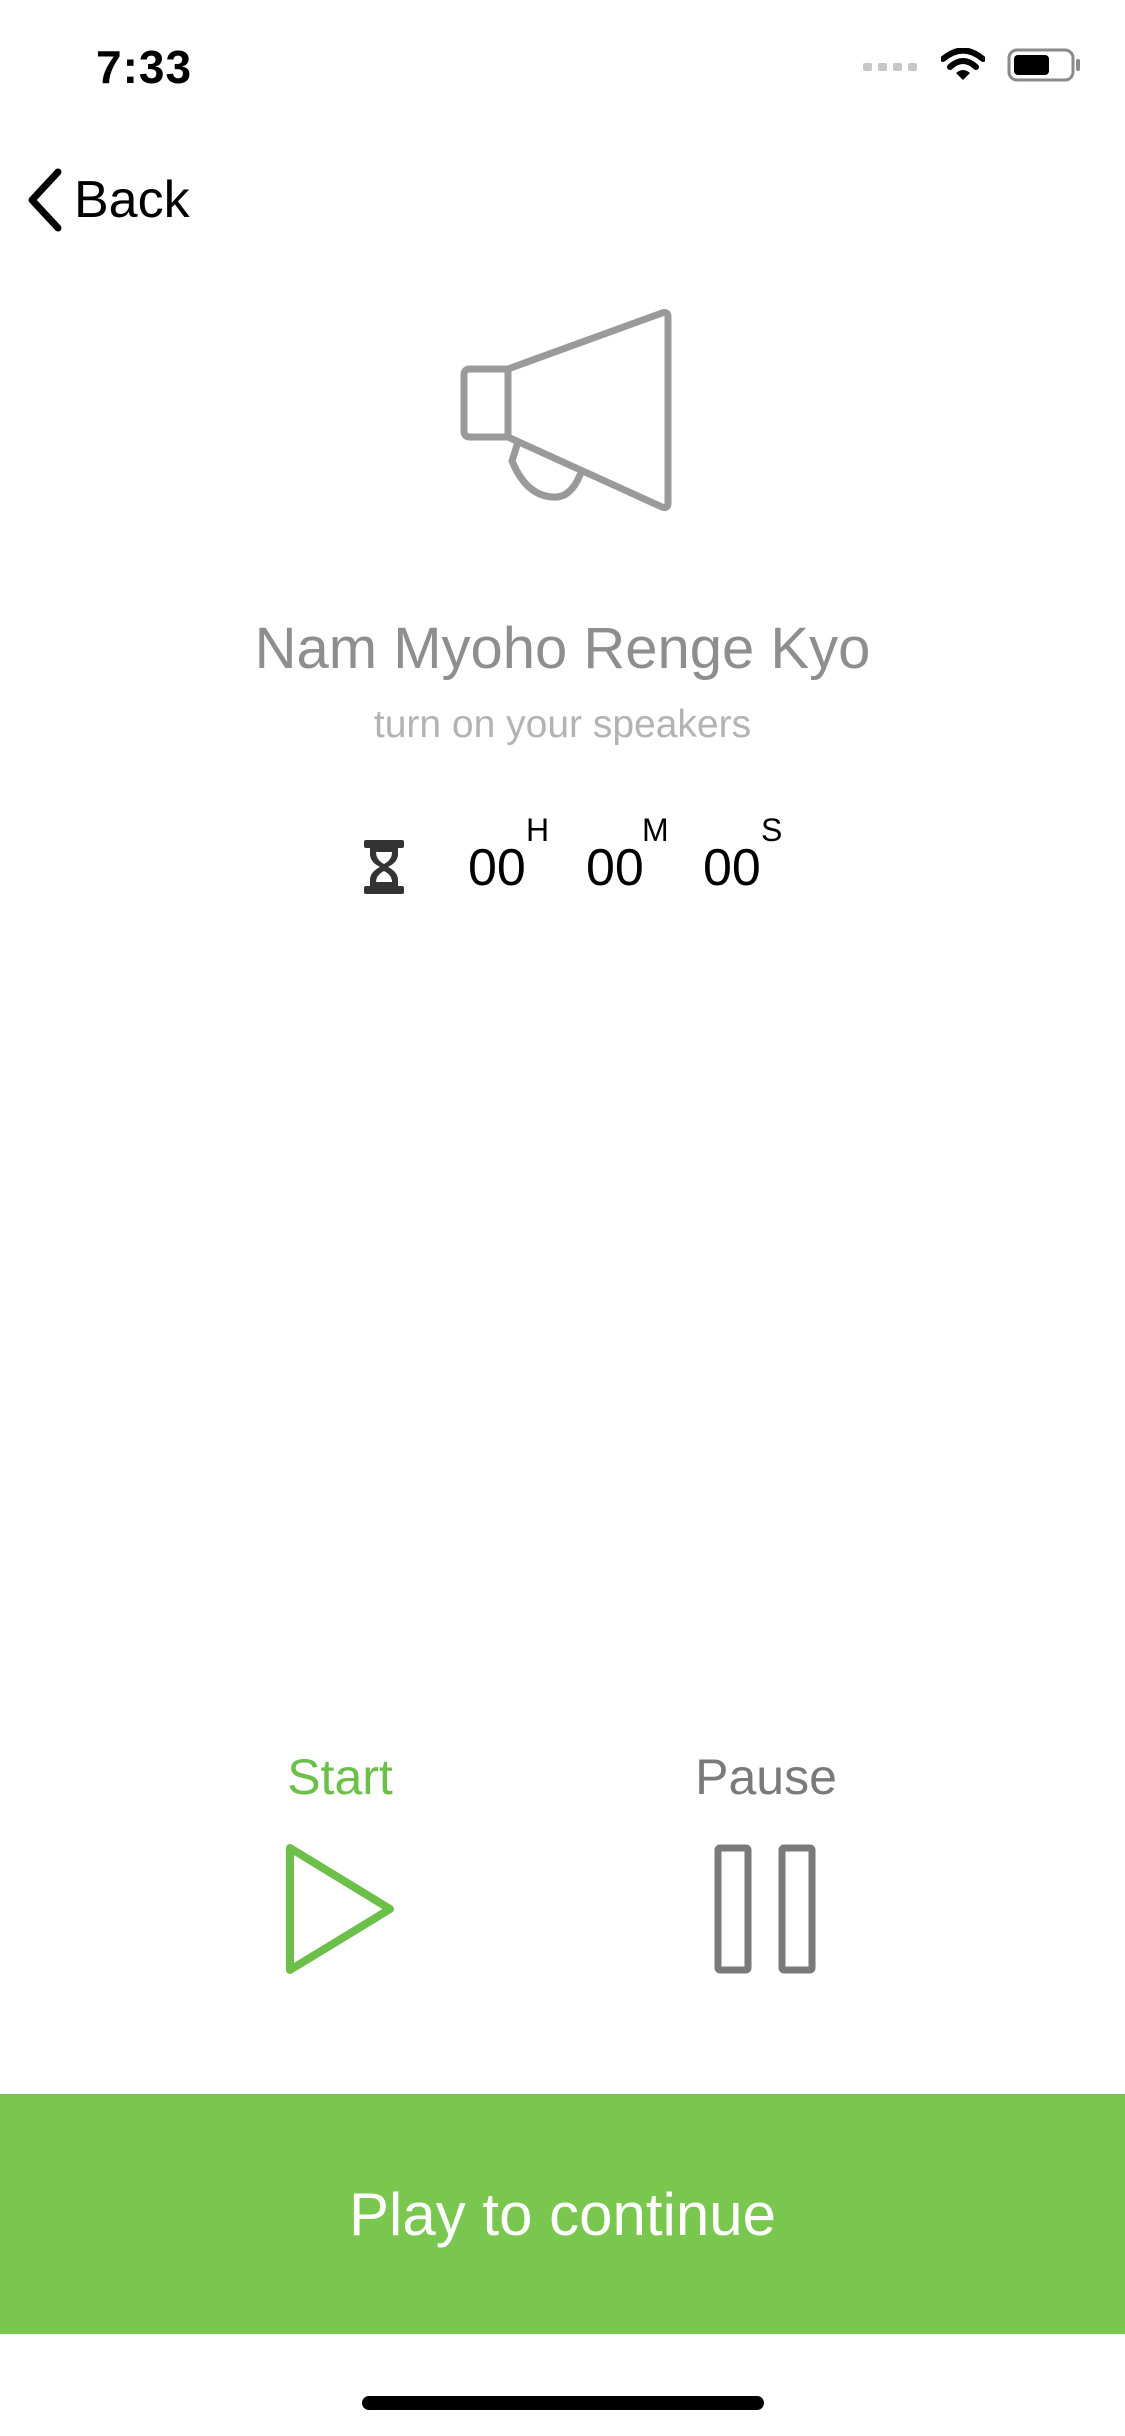 This screenshot has width=1125, height=2436. Describe the element at coordinates (732, 868) in the screenshot. I see `timer-seconds: 00` at that location.